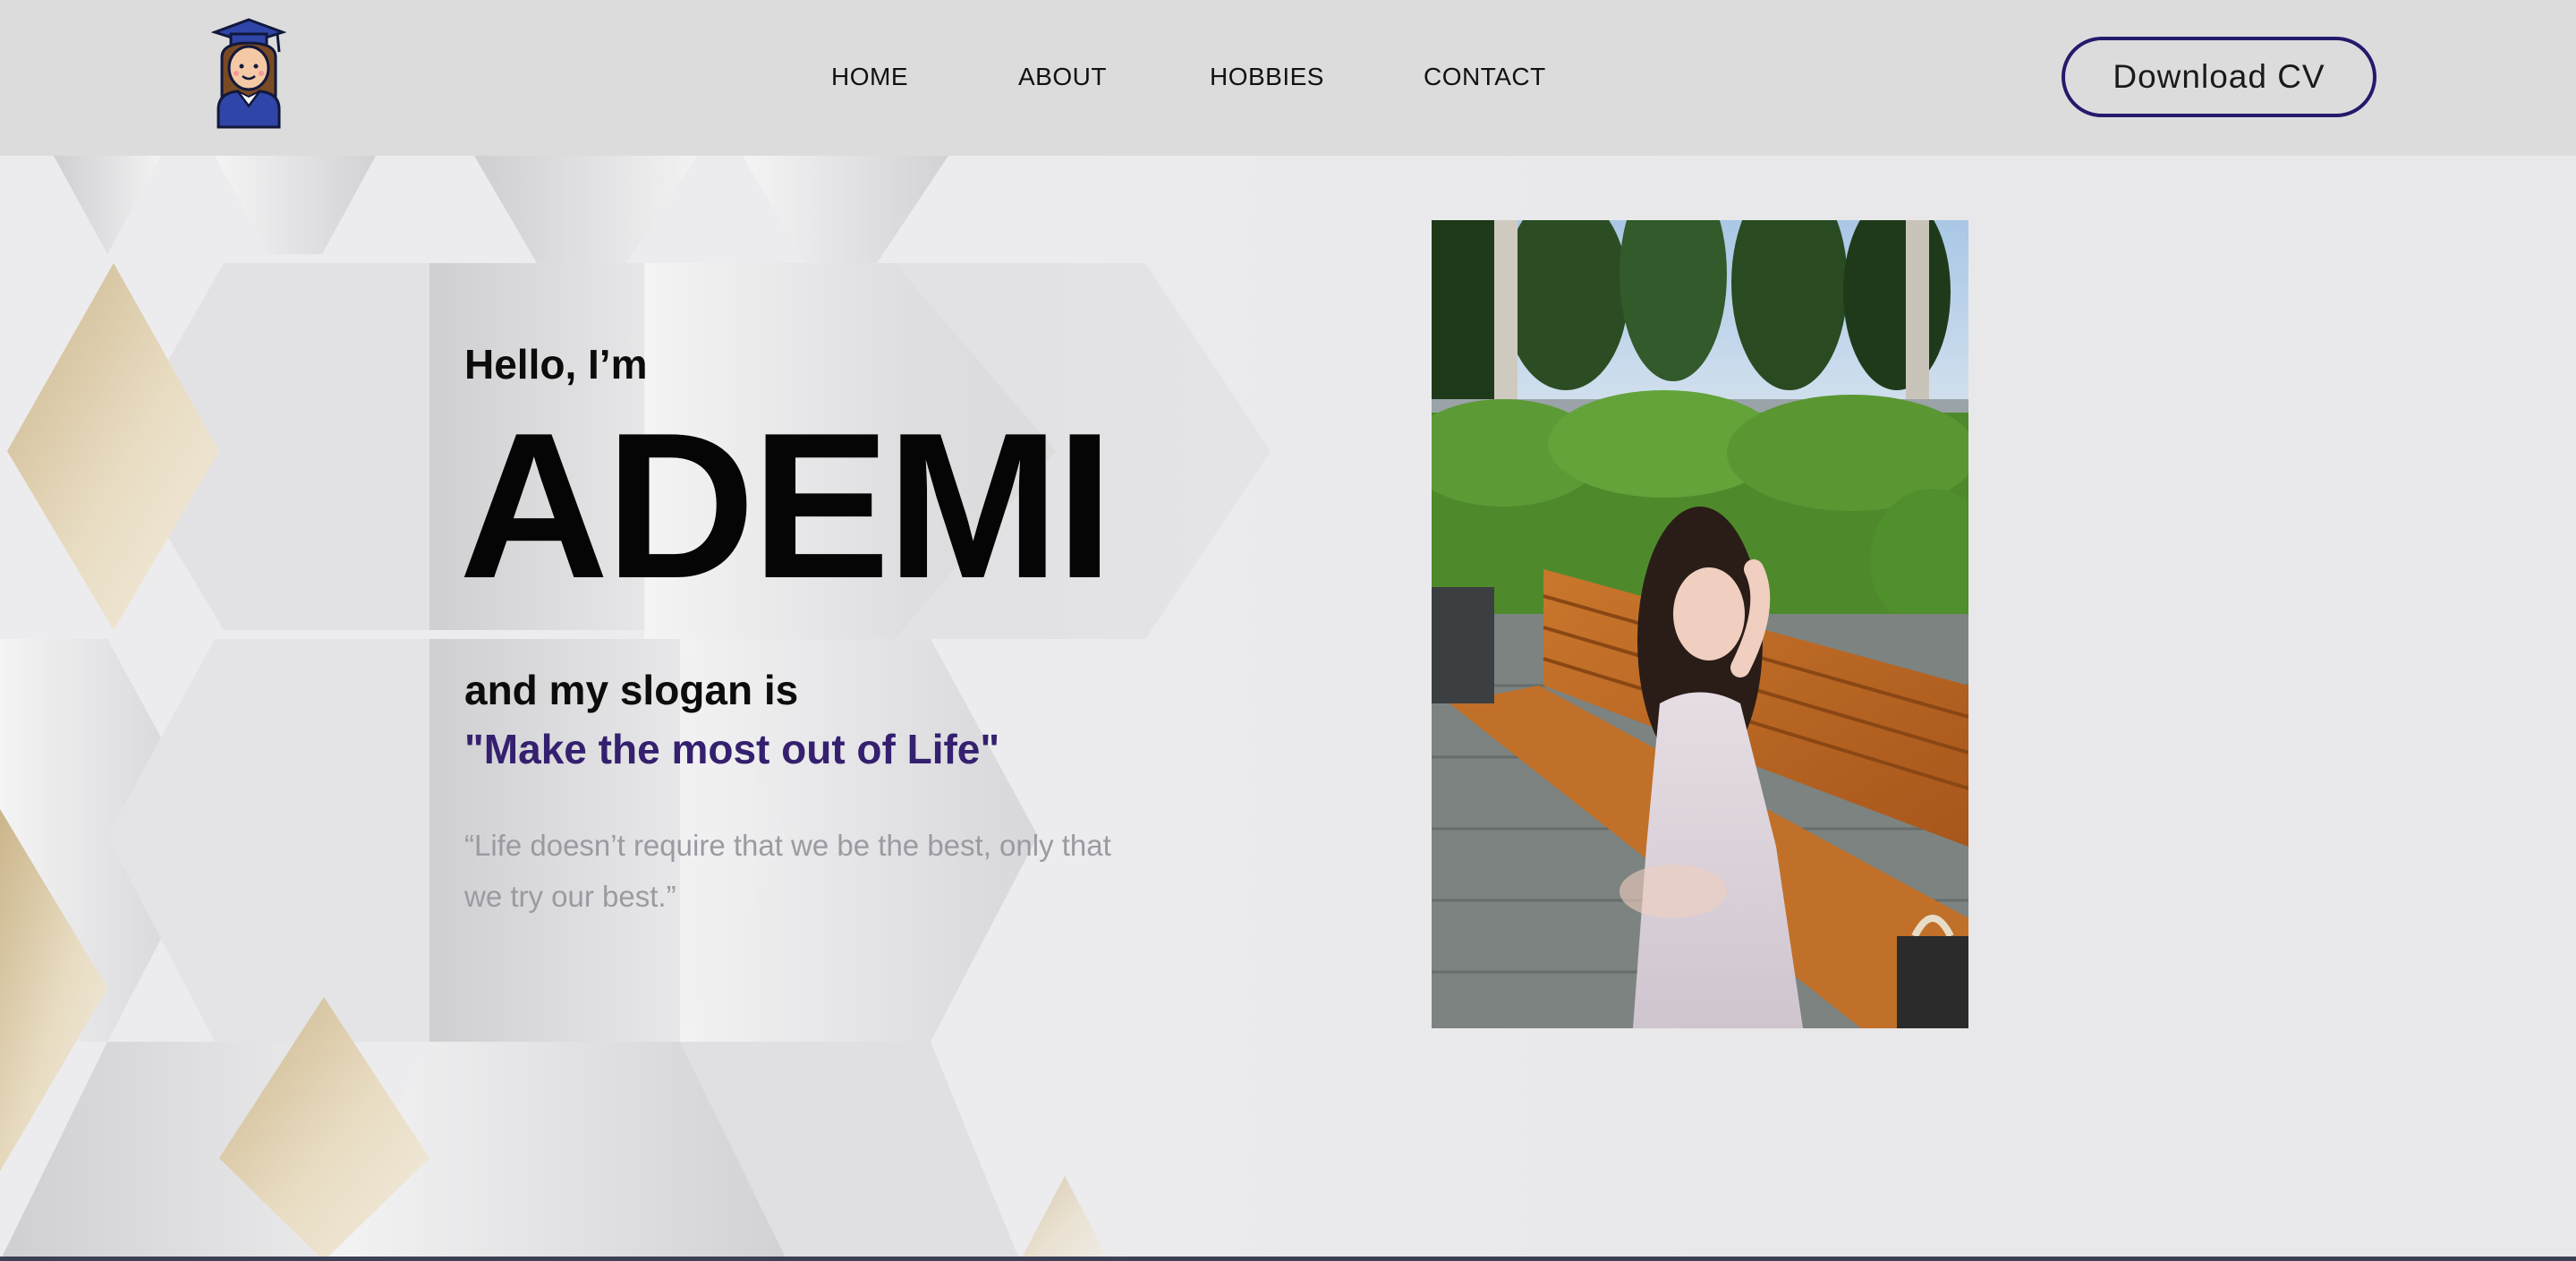 This screenshot has width=2576, height=1261. What do you see at coordinates (1700, 624) in the screenshot?
I see `portrait-photo` at bounding box center [1700, 624].